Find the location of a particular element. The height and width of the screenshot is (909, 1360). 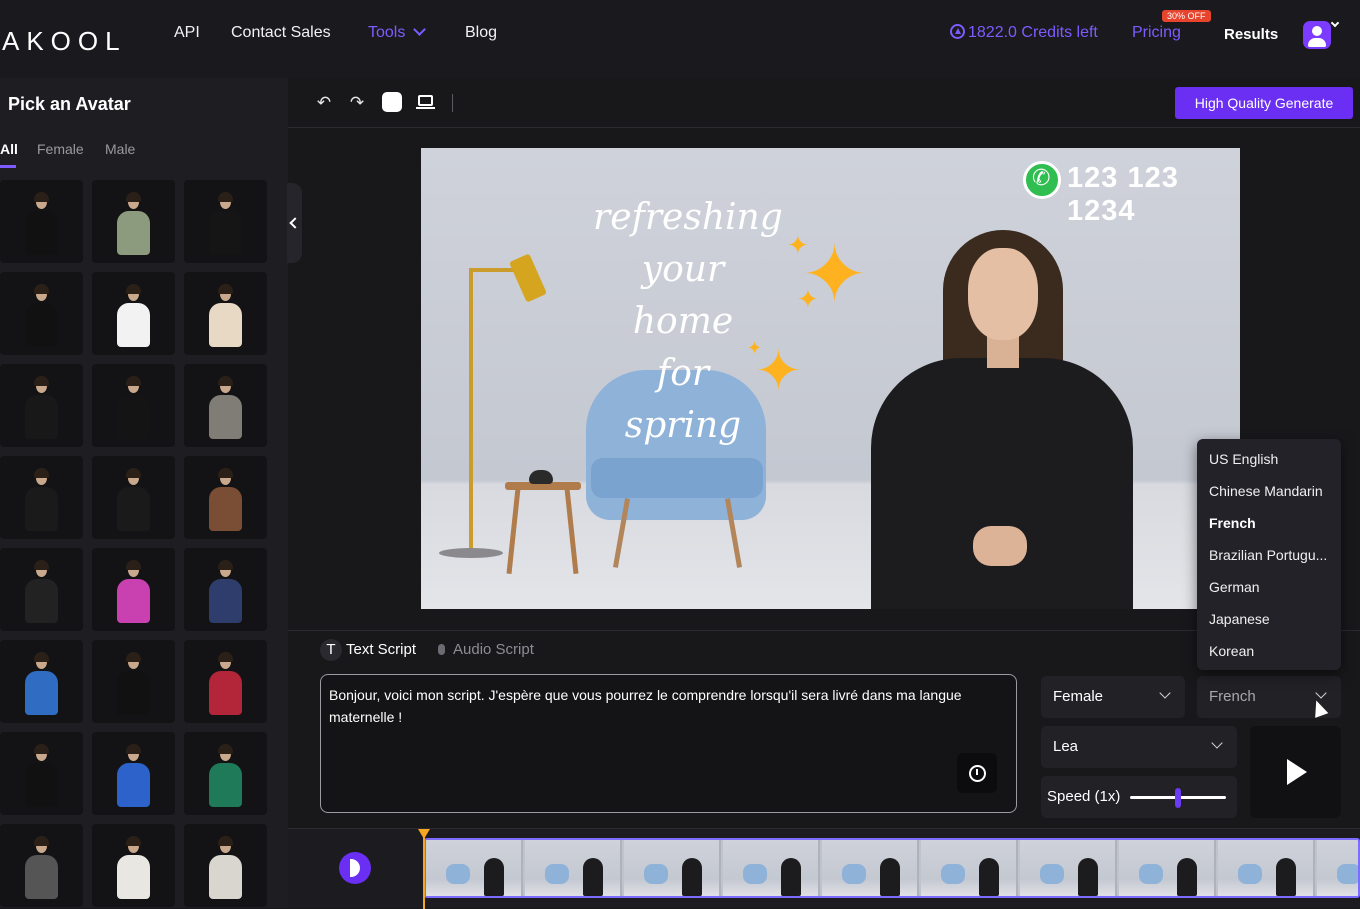

nav-contact-sales-link: Contact Sales is located at coordinates (281, 33).